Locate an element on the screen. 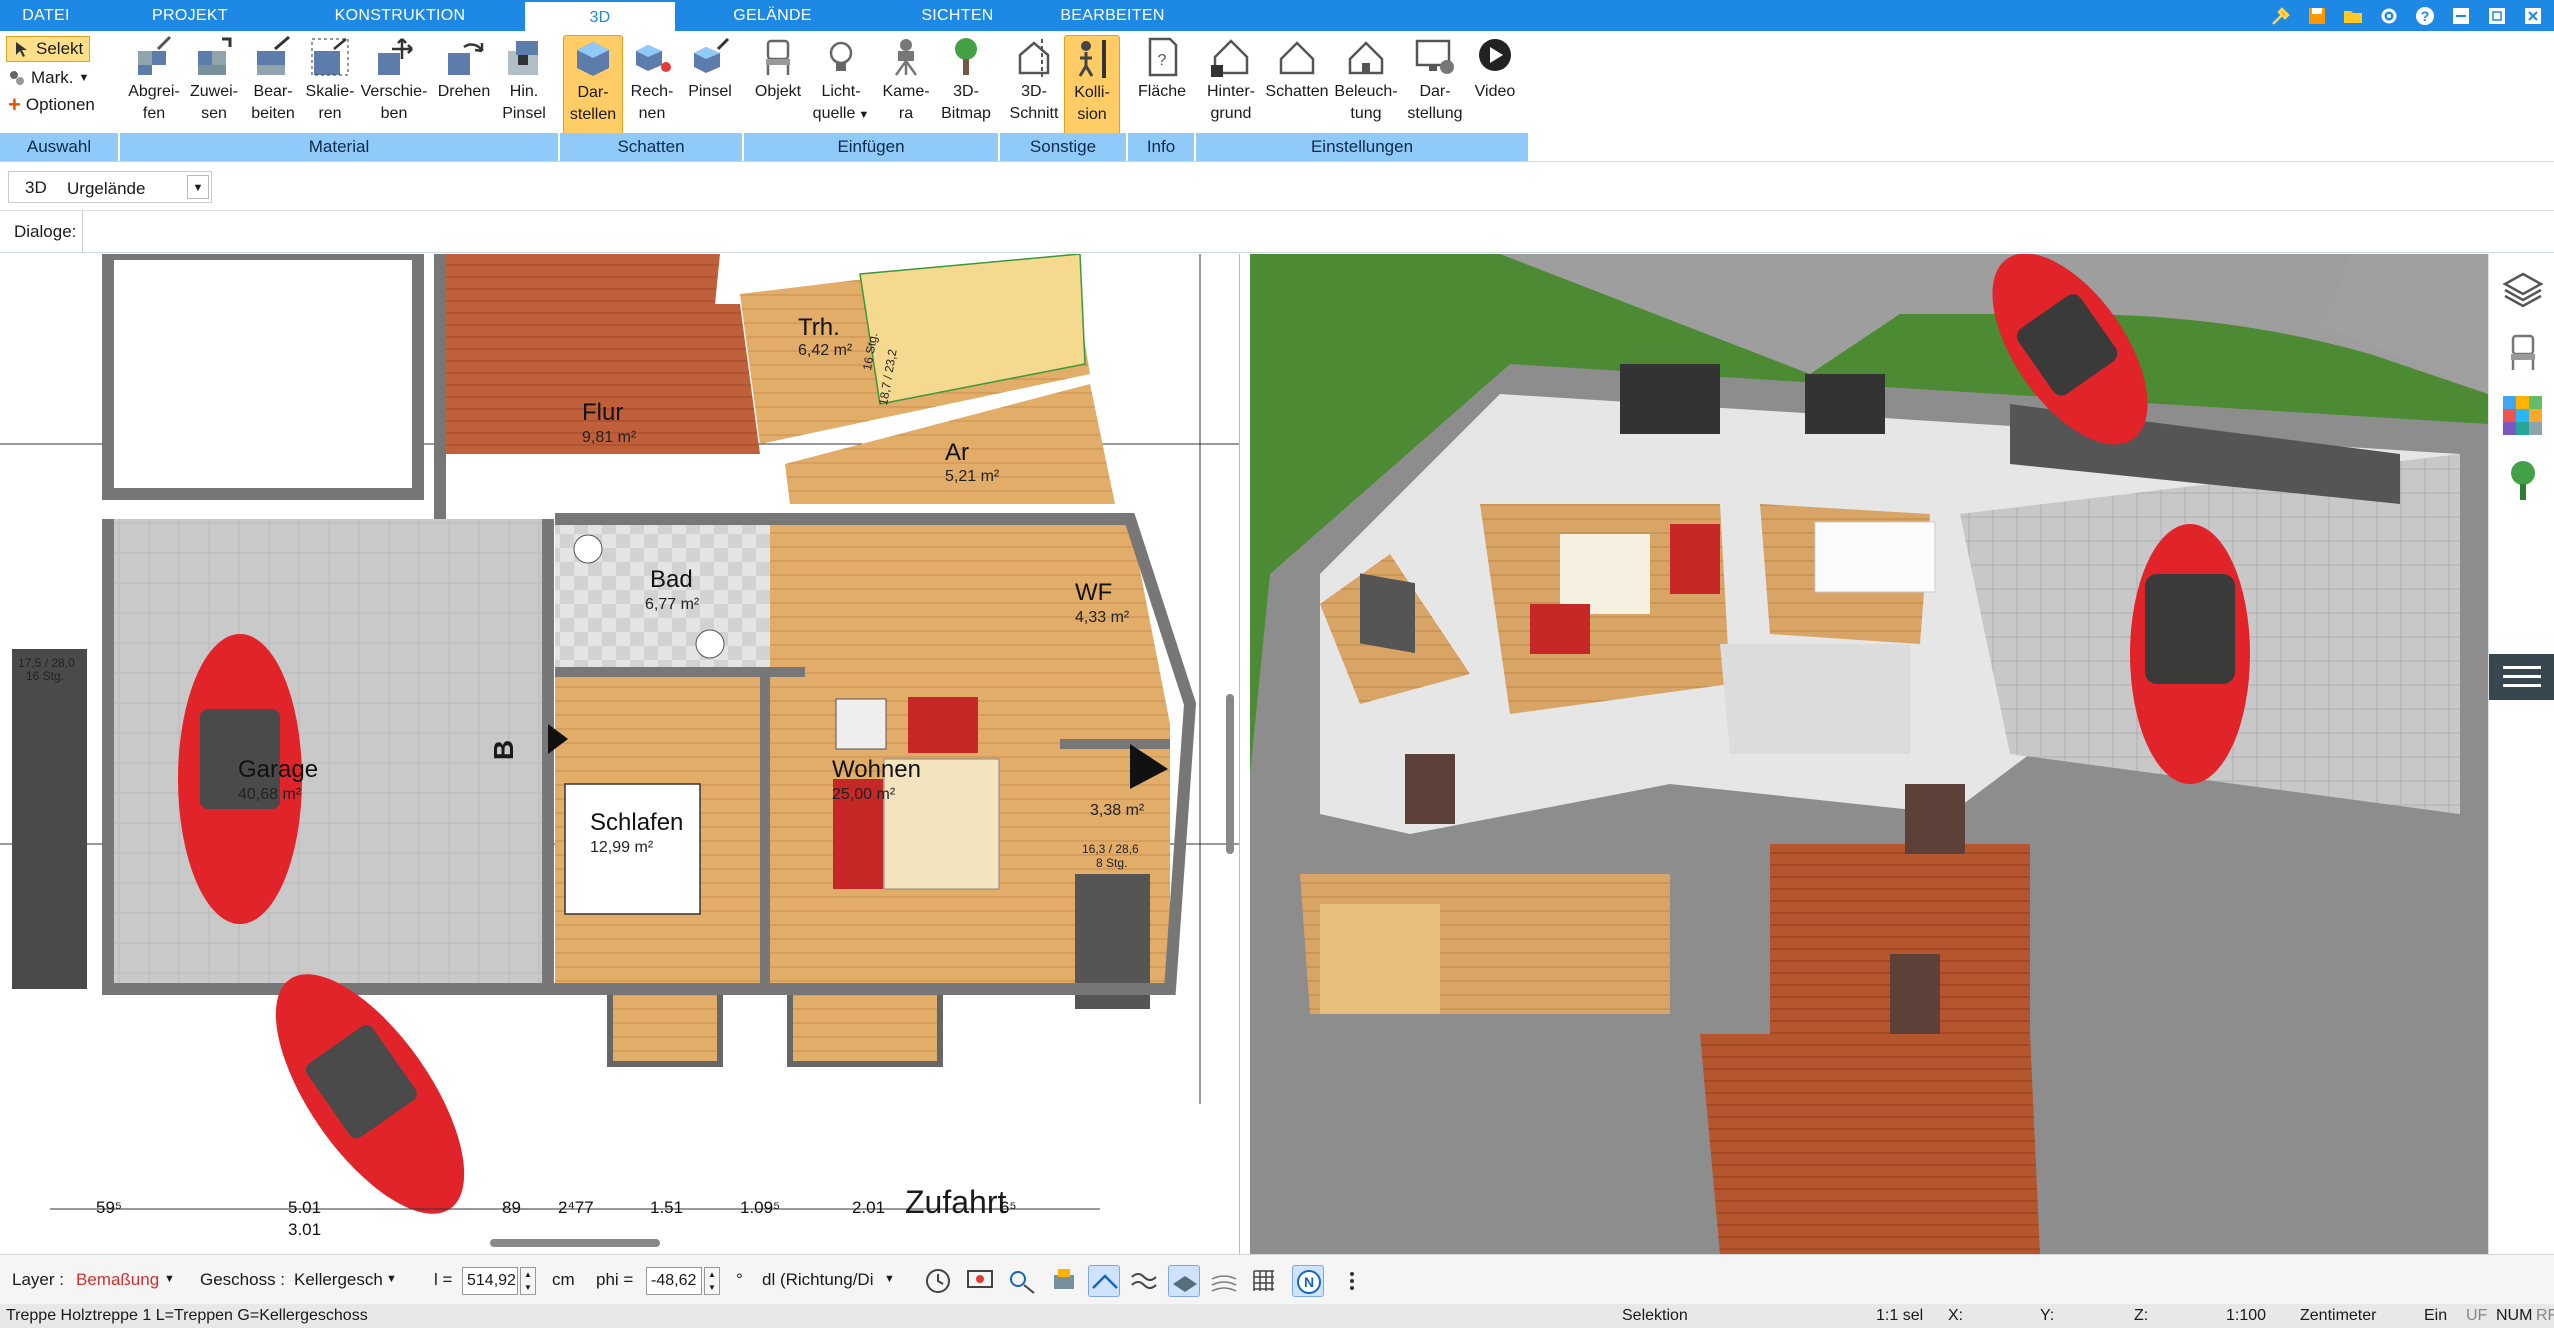 The image size is (2554, 1328). room-name: WF is located at coordinates (1094, 592).